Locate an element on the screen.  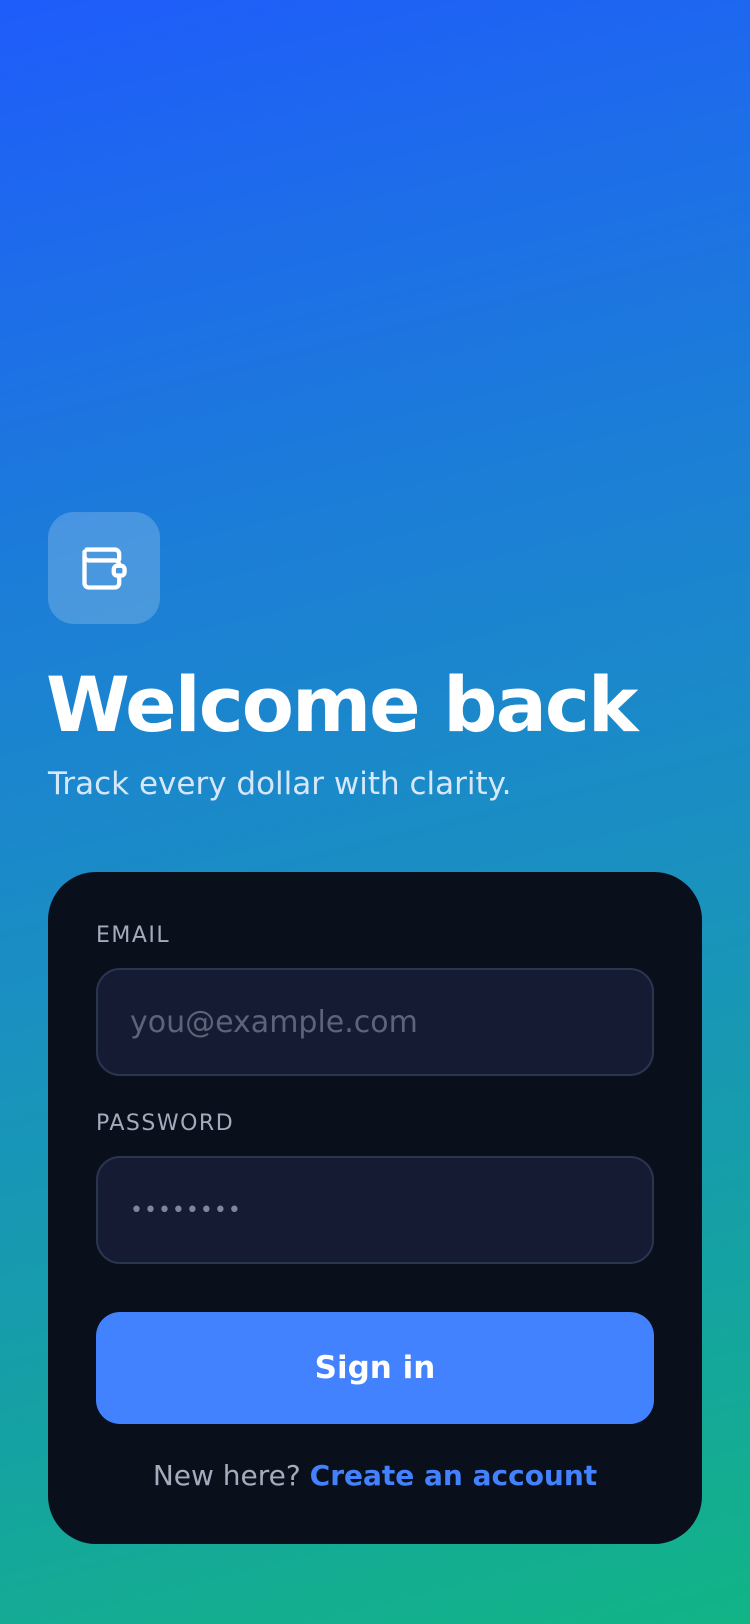
app-logo-tile is located at coordinates (104, 568).